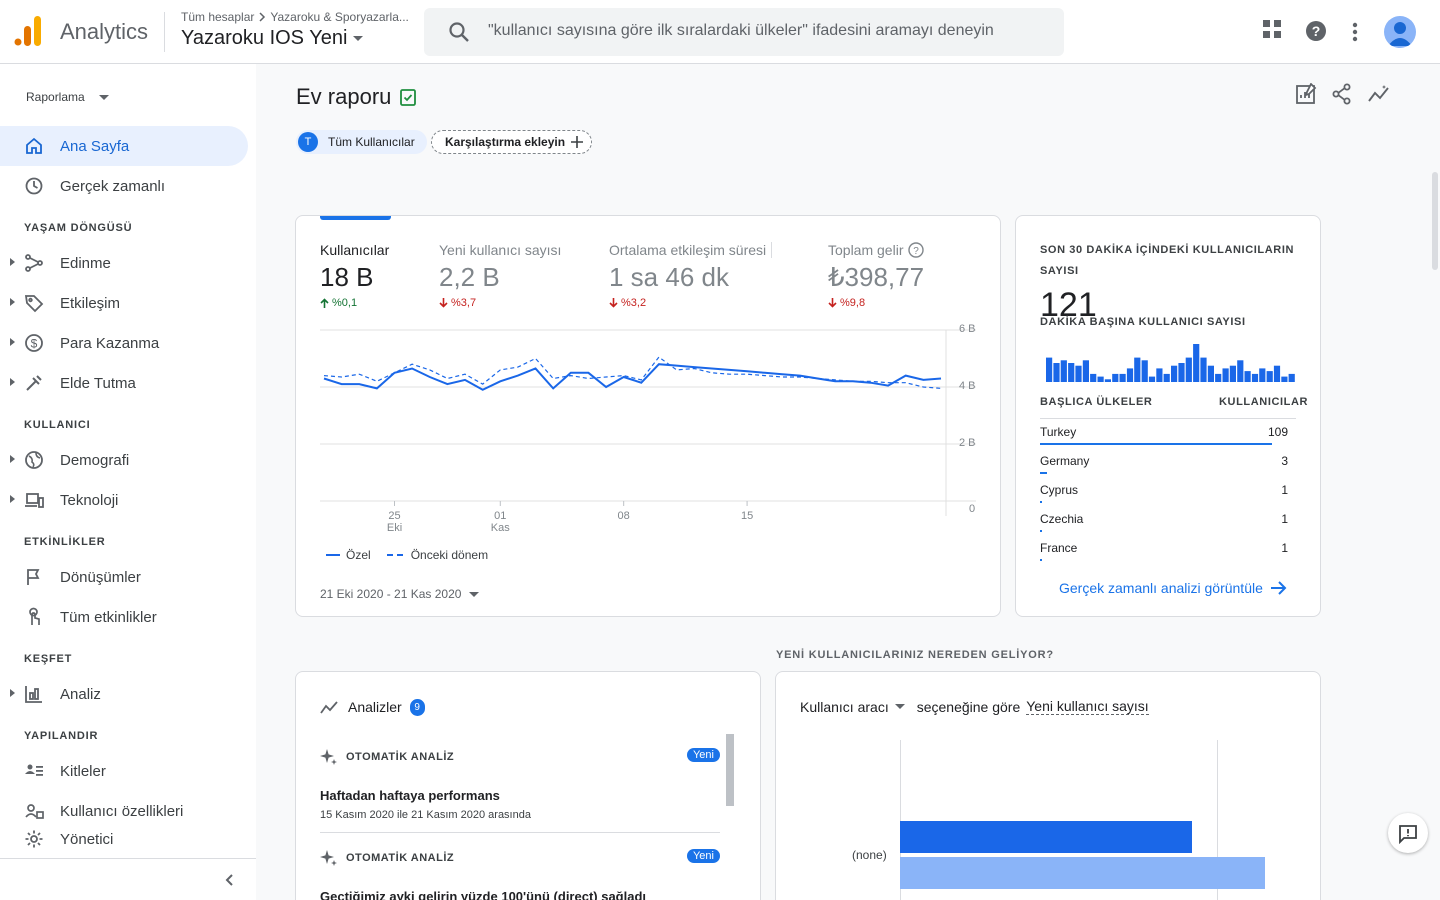 The width and height of the screenshot is (1440, 900). What do you see at coordinates (124, 303) in the screenshot?
I see `sidebar-item-engagement: Etkileşim` at bounding box center [124, 303].